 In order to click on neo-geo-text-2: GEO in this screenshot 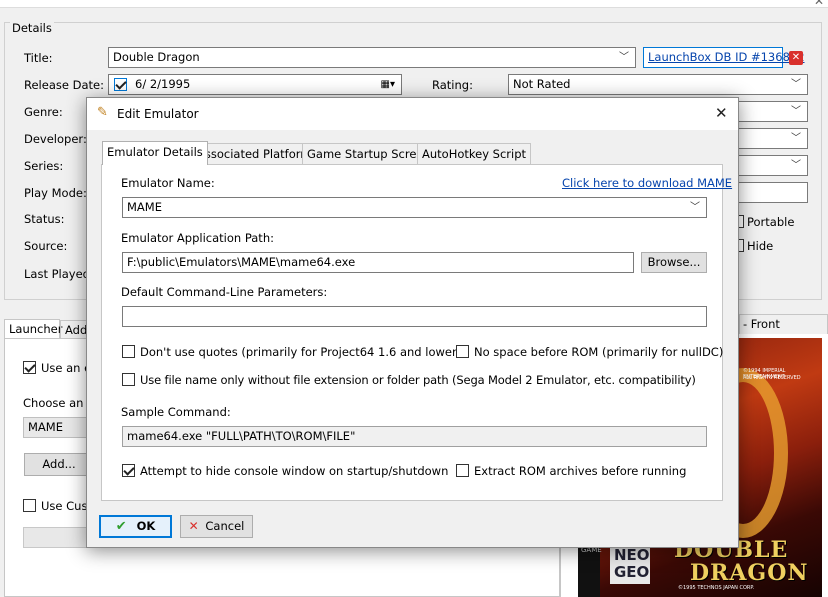, I will do `click(632, 572)`.